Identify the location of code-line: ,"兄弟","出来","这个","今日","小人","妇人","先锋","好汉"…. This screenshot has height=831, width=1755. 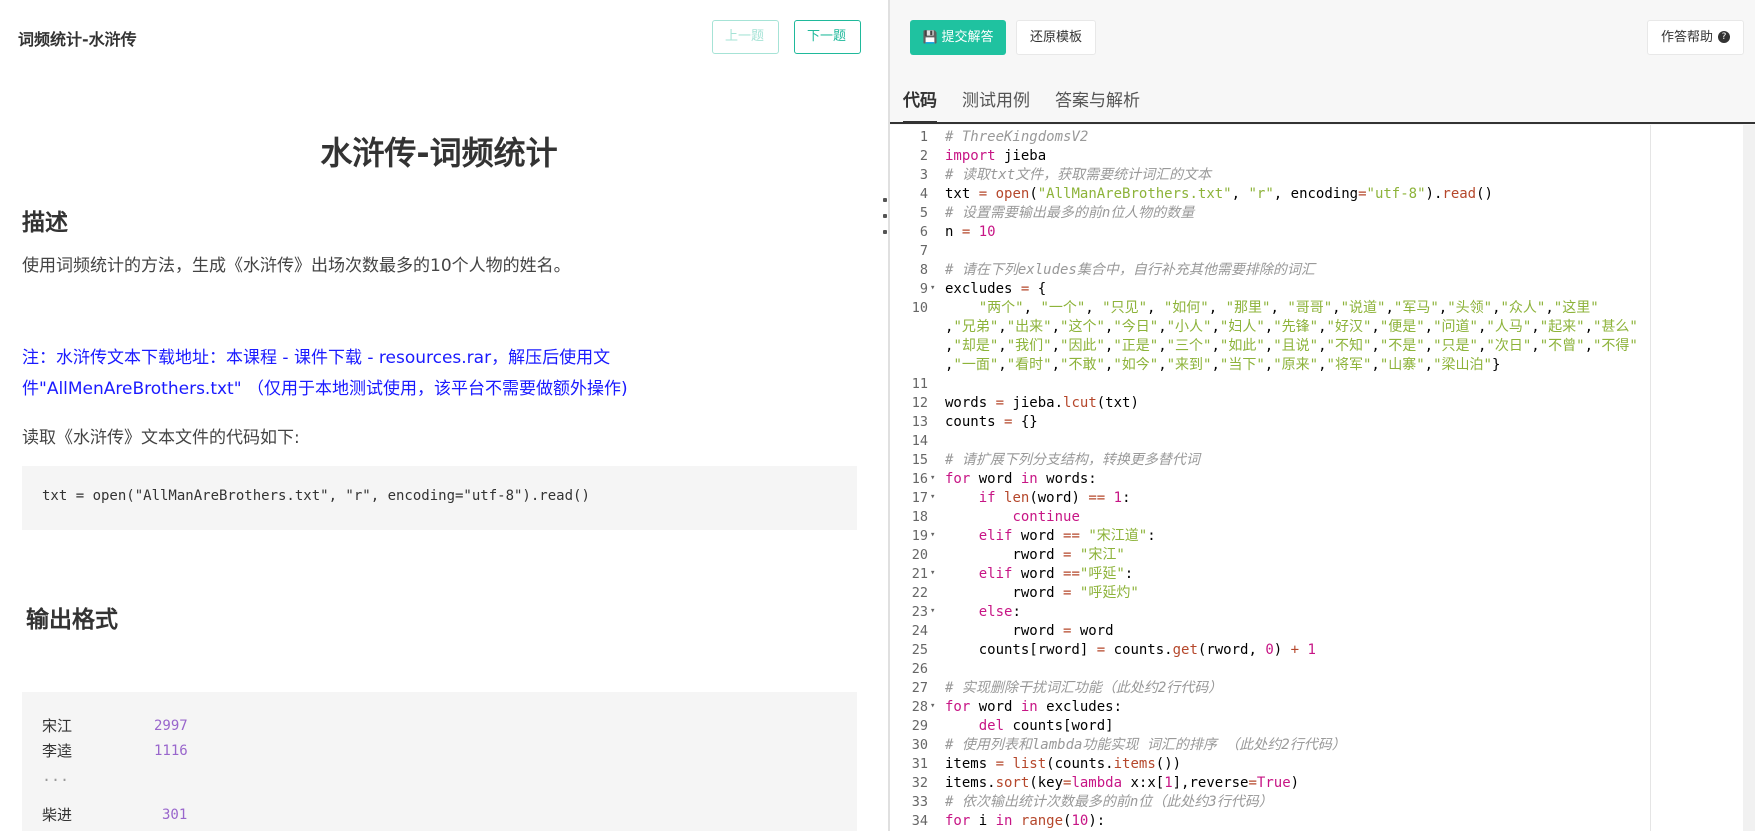
(1322, 327).